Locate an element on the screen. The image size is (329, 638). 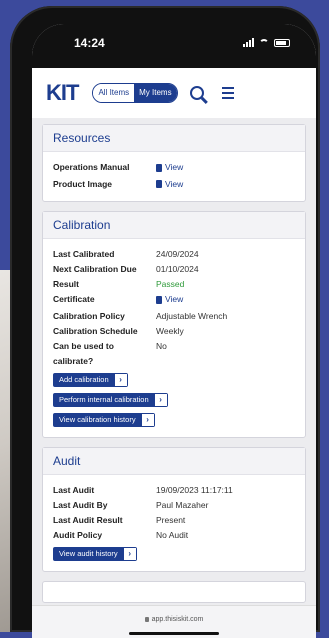
resource-row: Product Image View is located at coordinates (174, 185).